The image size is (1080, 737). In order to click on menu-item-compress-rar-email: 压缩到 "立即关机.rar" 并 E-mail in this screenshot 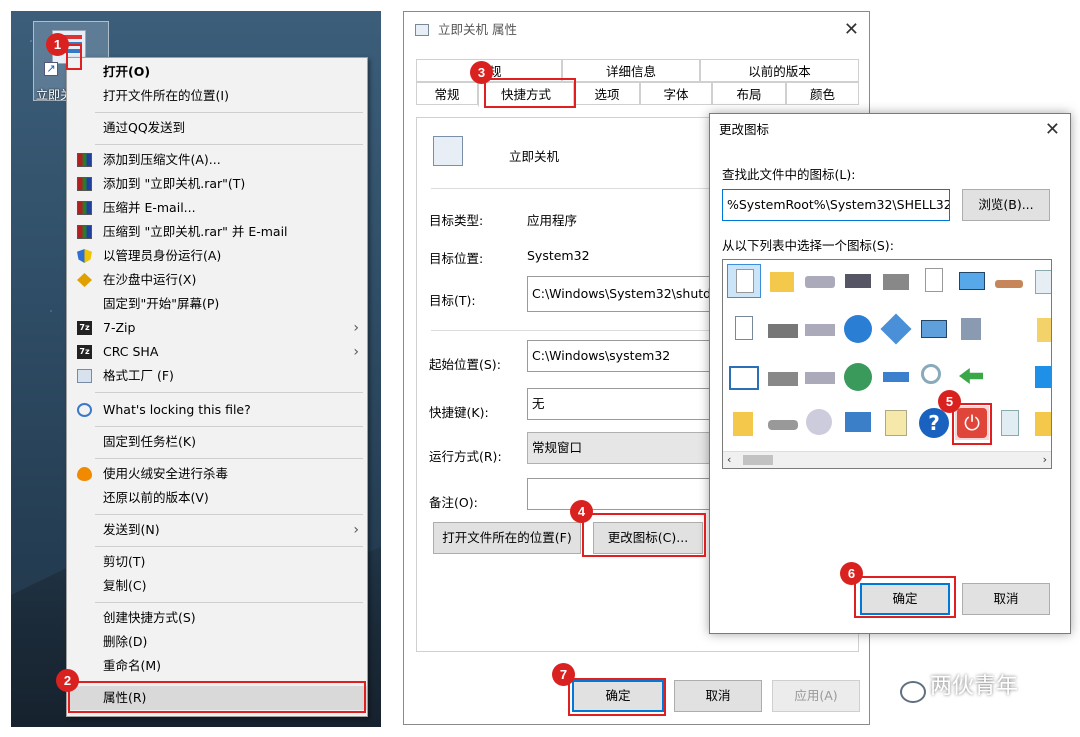, I will do `click(217, 232)`.